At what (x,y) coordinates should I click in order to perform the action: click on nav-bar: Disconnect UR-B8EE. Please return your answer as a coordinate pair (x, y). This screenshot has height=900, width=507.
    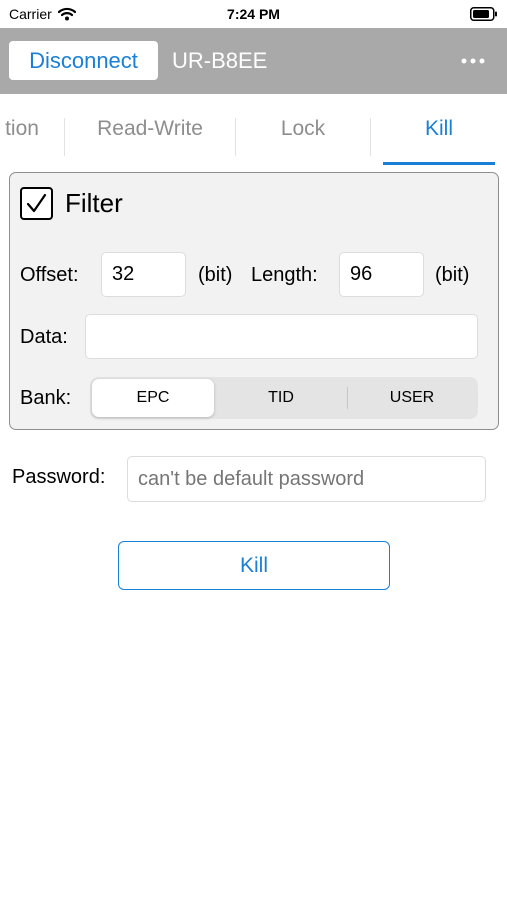
    Looking at the image, I should click on (253, 61).